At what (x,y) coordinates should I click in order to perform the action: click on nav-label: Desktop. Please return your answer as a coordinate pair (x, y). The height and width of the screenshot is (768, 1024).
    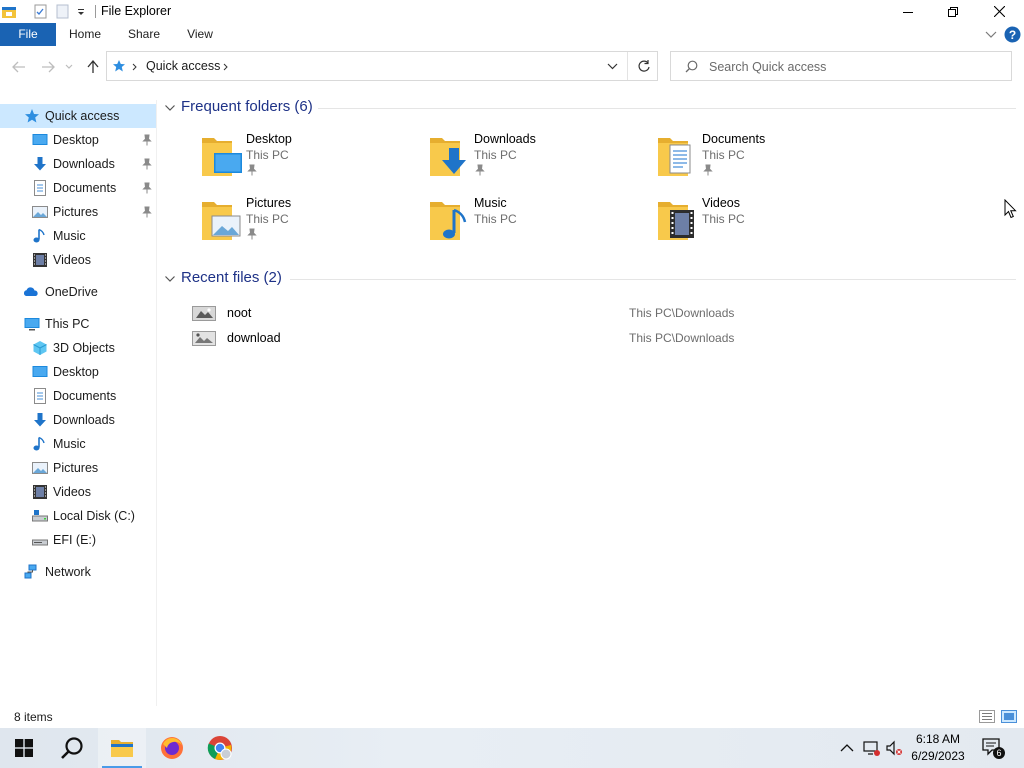
    Looking at the image, I should click on (76, 372).